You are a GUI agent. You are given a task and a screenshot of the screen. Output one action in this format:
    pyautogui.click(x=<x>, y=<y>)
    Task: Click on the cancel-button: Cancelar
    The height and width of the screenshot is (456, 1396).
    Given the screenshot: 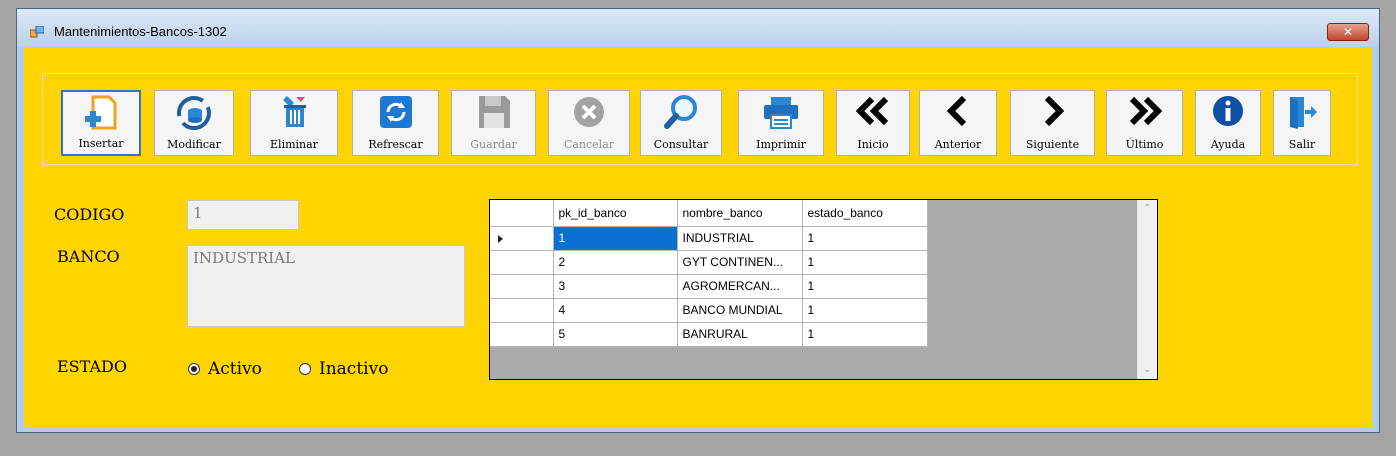 What is the action you would take?
    pyautogui.click(x=589, y=123)
    